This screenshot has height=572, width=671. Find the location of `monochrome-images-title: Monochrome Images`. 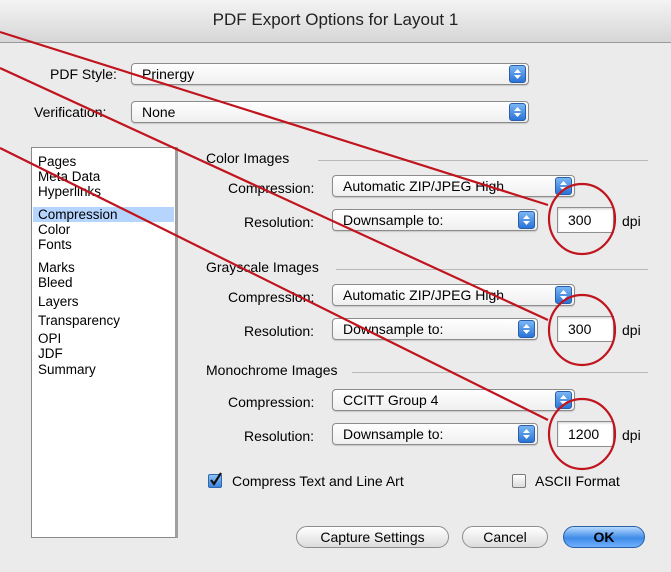

monochrome-images-title: Monochrome Images is located at coordinates (272, 370).